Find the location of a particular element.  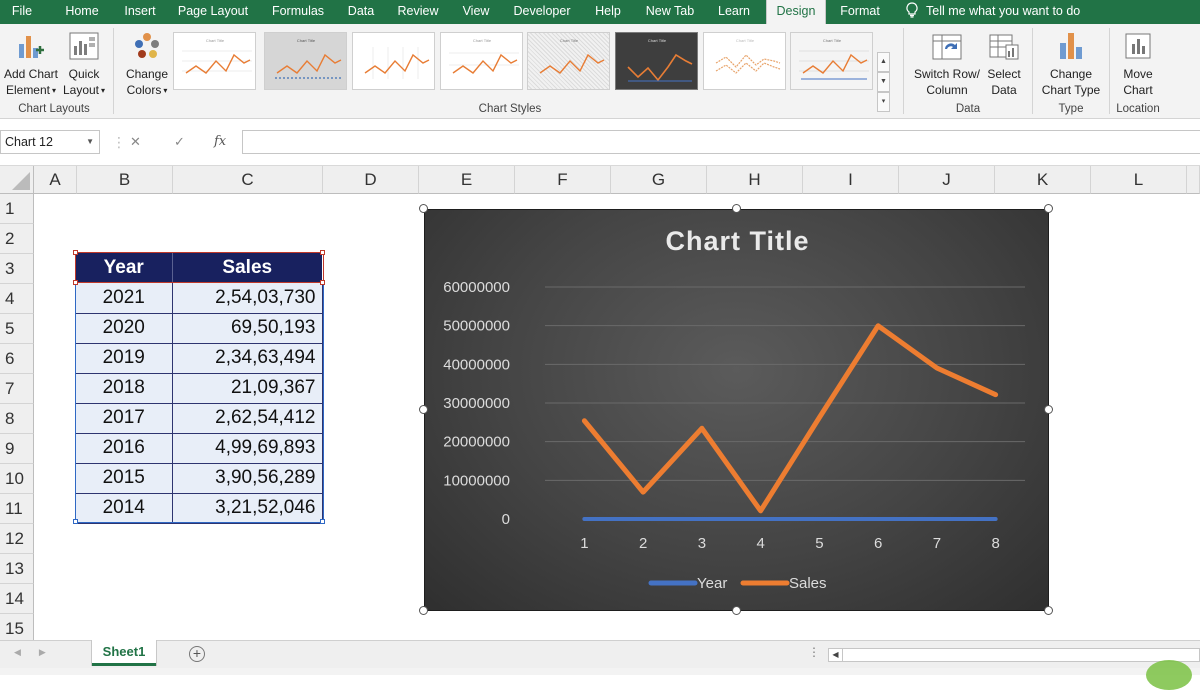

table-header-sales: Sales is located at coordinates (247, 268).